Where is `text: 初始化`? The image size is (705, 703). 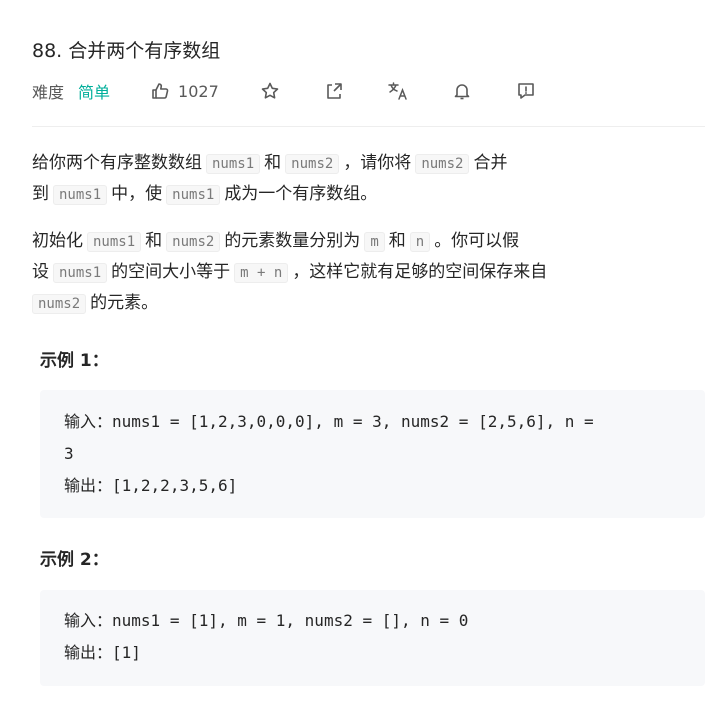
text: 初始化 is located at coordinates (57, 241).